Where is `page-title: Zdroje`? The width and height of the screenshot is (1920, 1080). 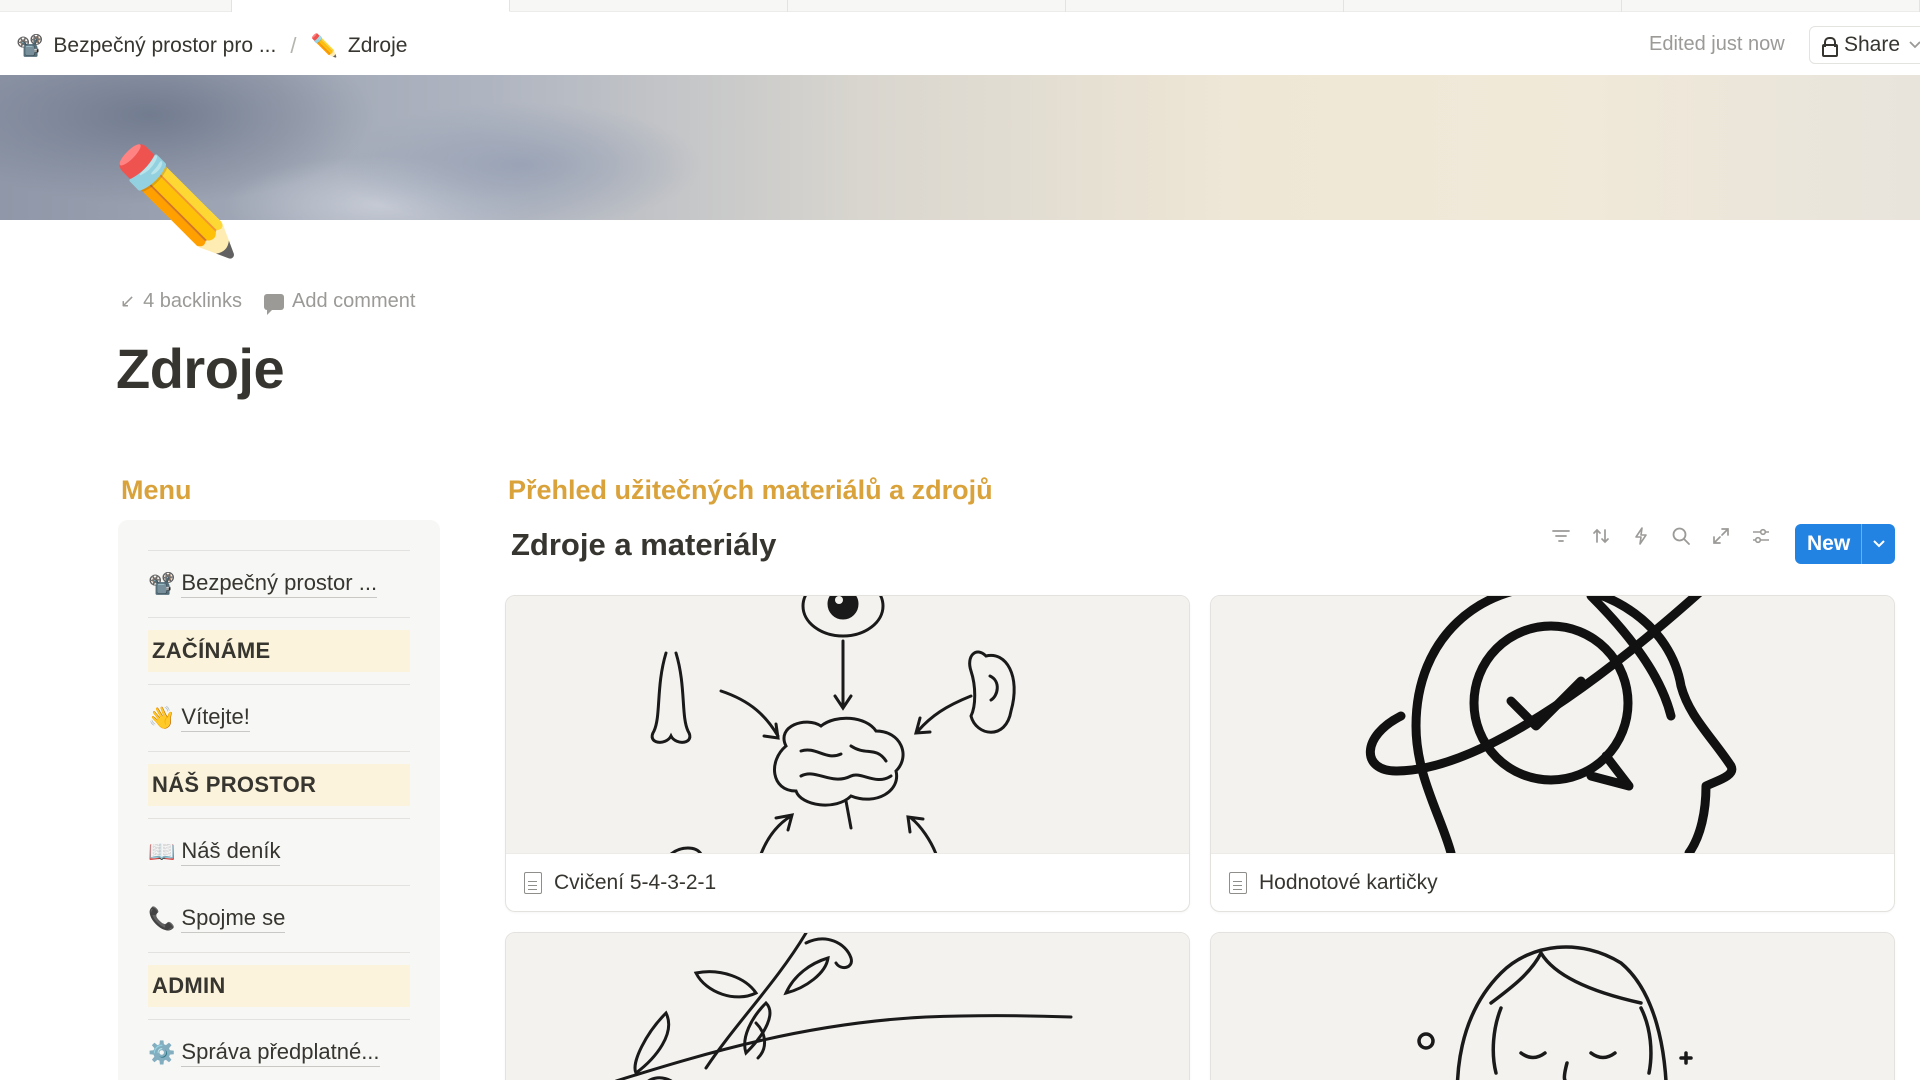 page-title: Zdroje is located at coordinates (200, 368).